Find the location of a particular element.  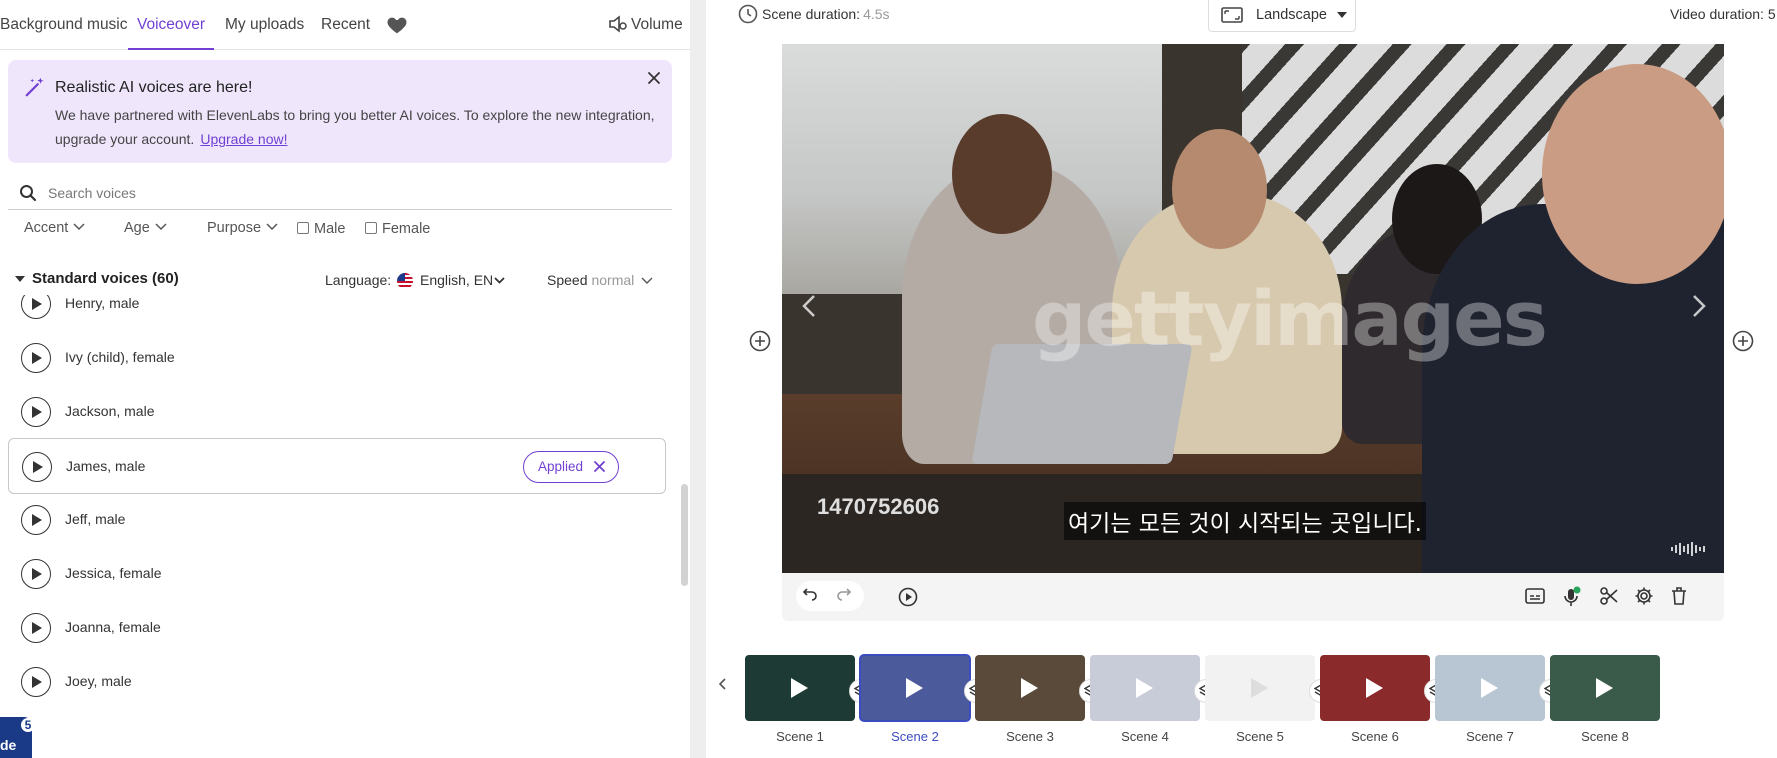

voice-row: Henry, male is located at coordinates (337, 313).